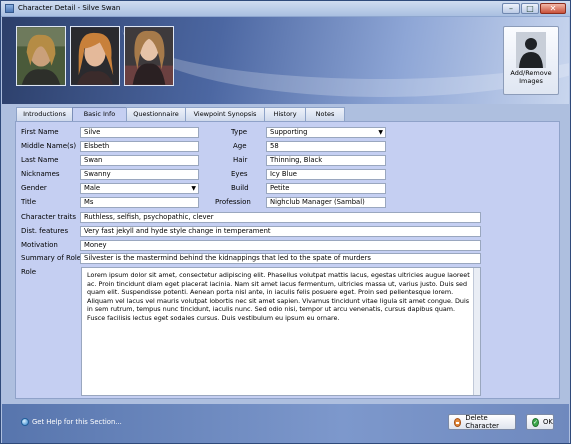 This screenshot has width=571, height=444. I want to click on eyes-label: Eyes, so click(239, 174).